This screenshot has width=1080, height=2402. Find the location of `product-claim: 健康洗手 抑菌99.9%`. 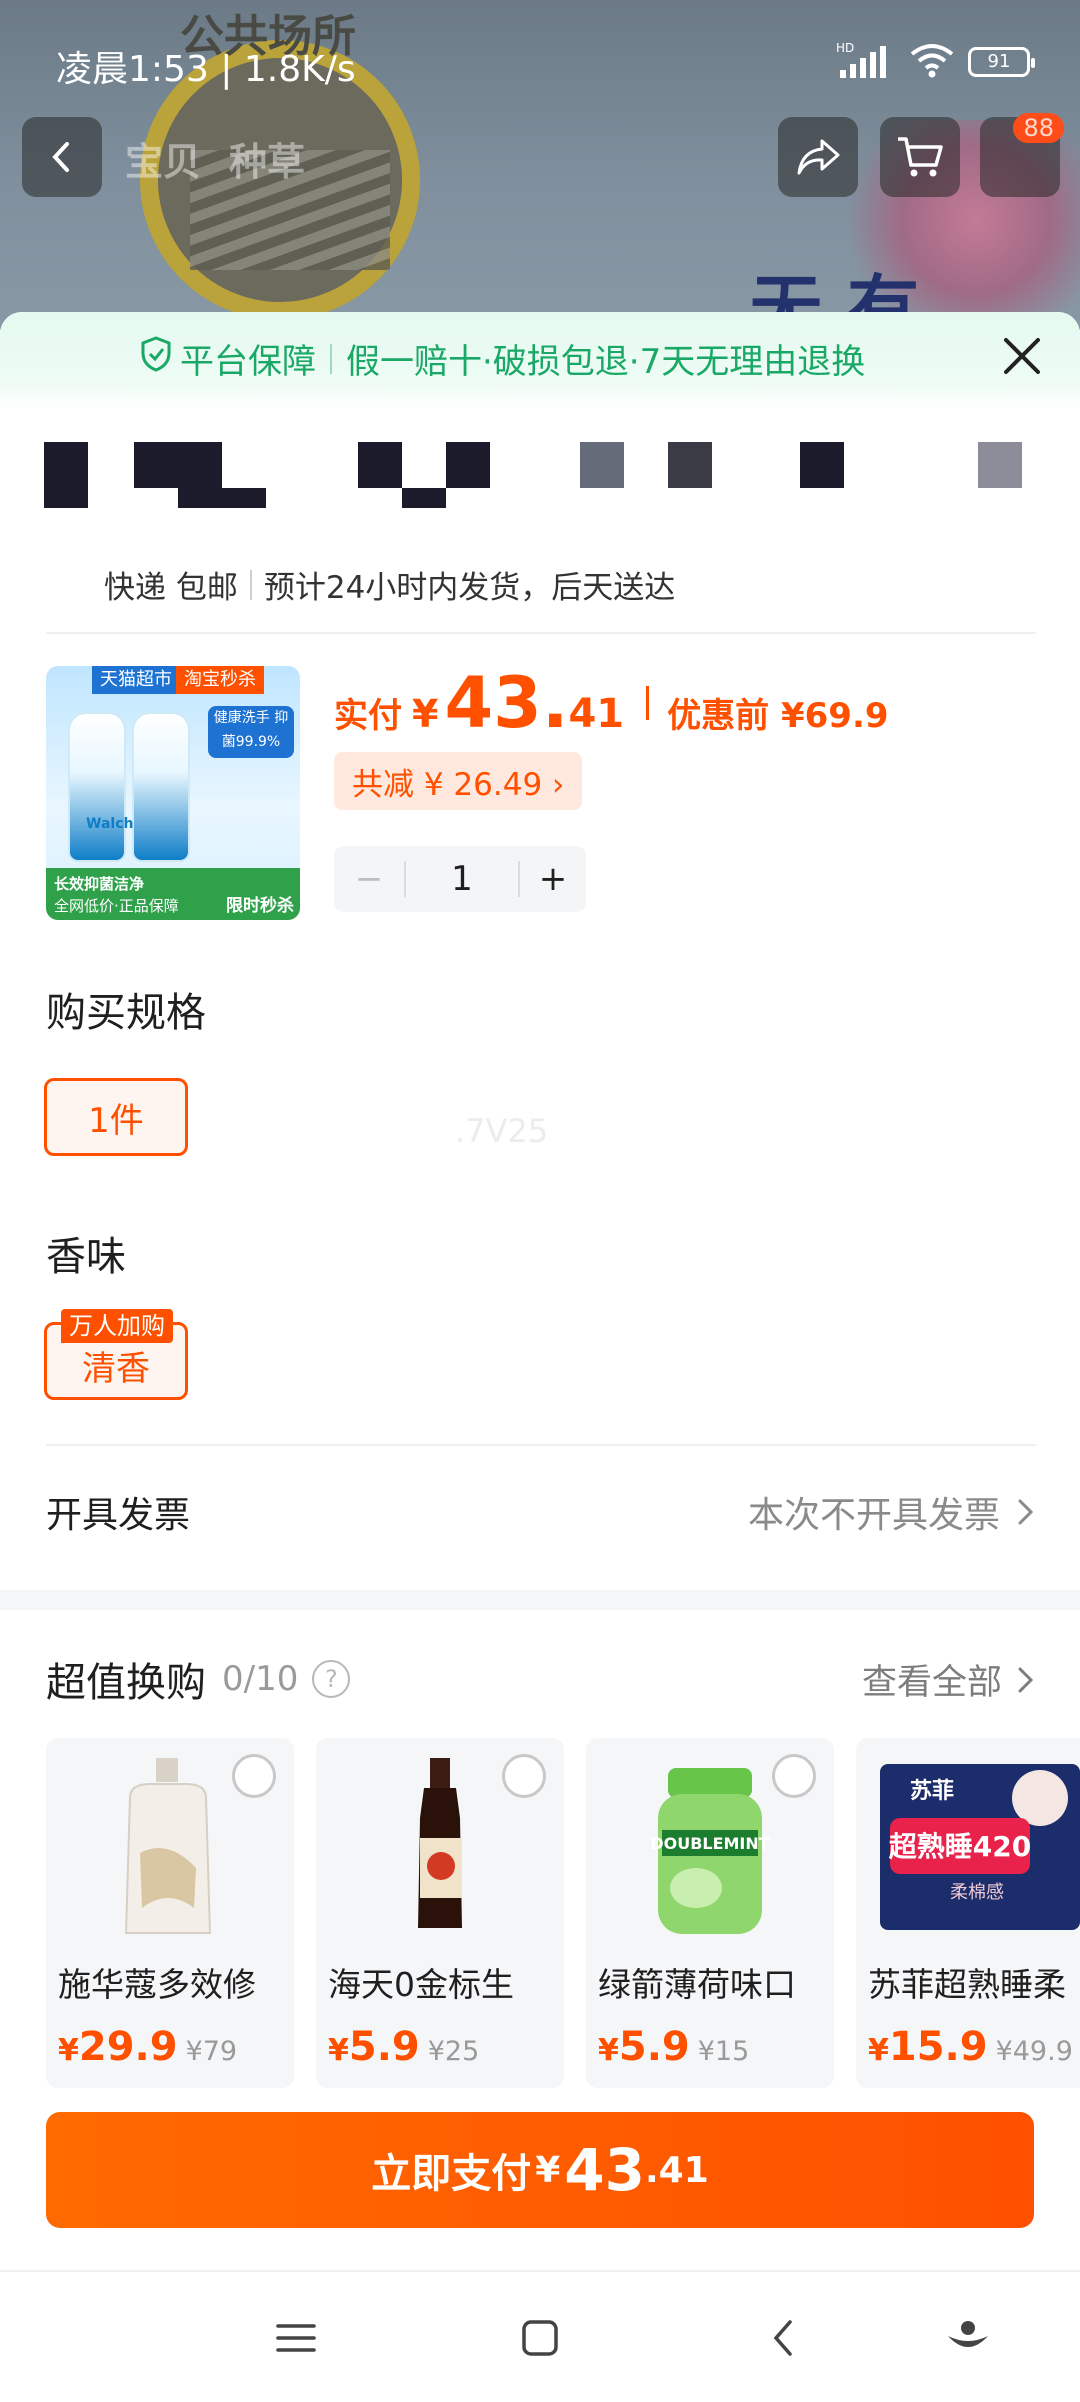

product-claim: 健康洗手 抑菌99.9% is located at coordinates (251, 732).